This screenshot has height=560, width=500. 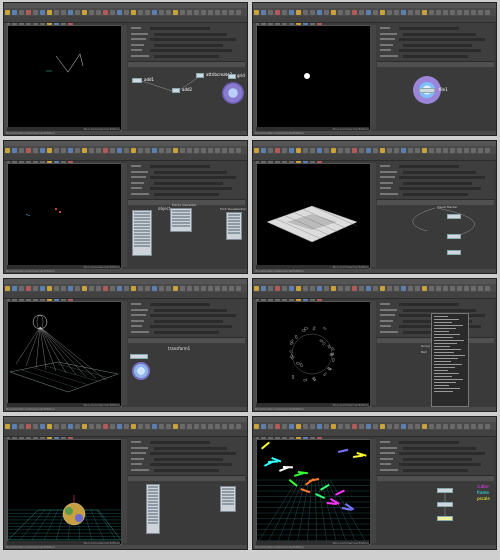 I want to click on network-editor, so click(x=186, y=514).